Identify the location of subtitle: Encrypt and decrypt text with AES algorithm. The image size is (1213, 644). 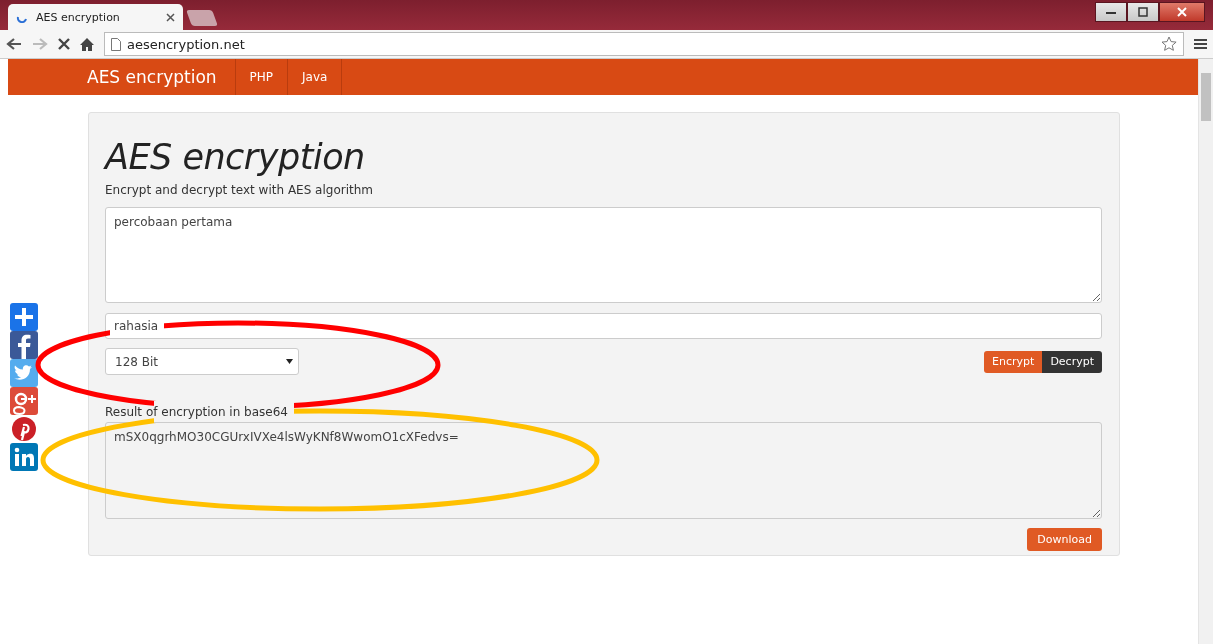
(240, 190).